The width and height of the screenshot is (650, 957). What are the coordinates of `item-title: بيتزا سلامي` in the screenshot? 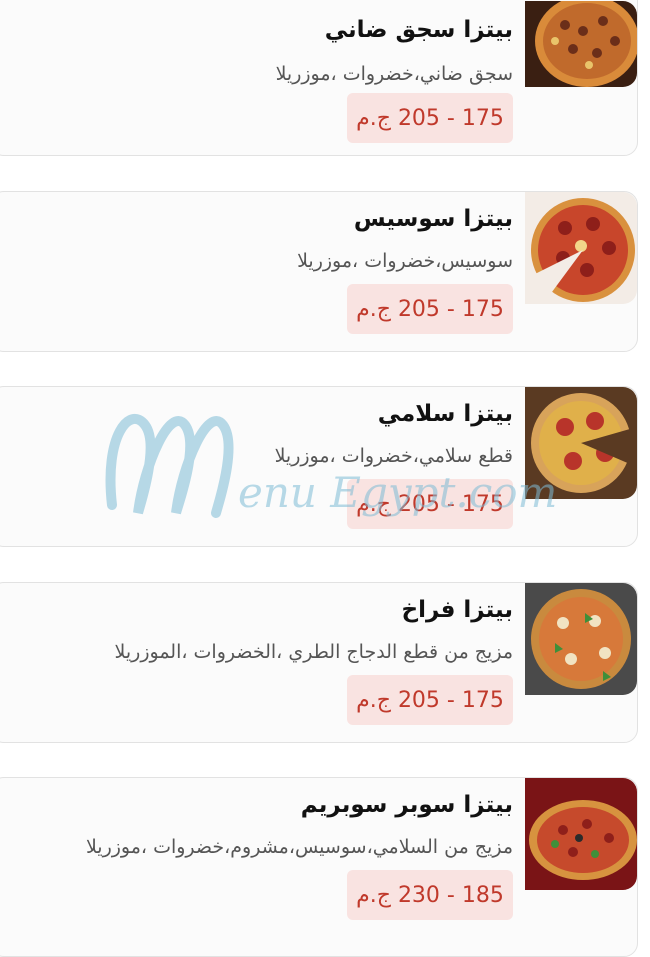 It's located at (445, 414).